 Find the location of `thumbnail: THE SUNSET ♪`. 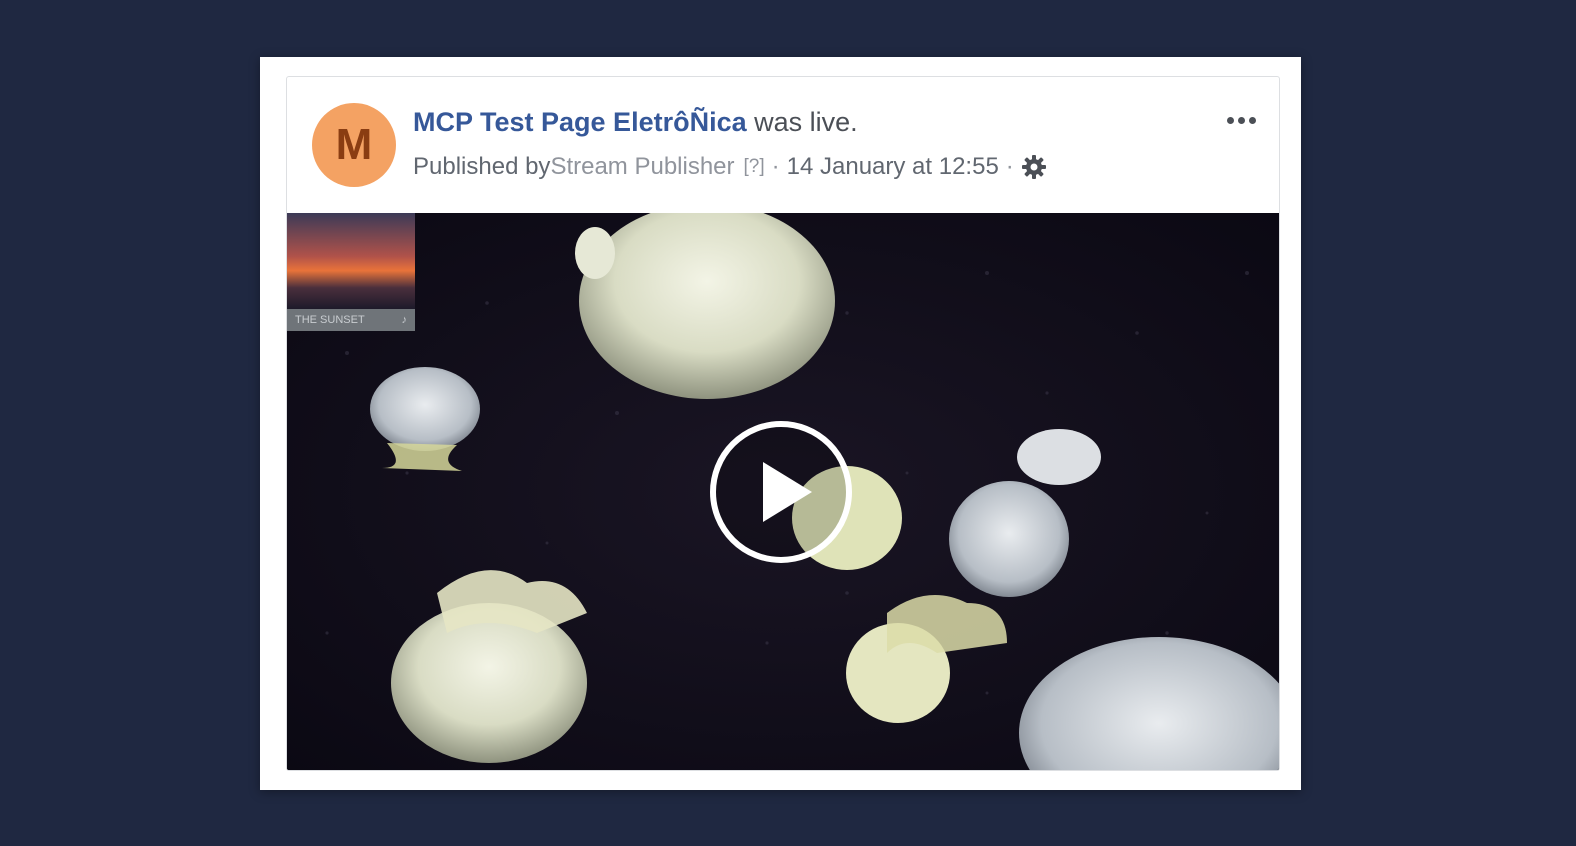

thumbnail: THE SUNSET ♪ is located at coordinates (351, 274).